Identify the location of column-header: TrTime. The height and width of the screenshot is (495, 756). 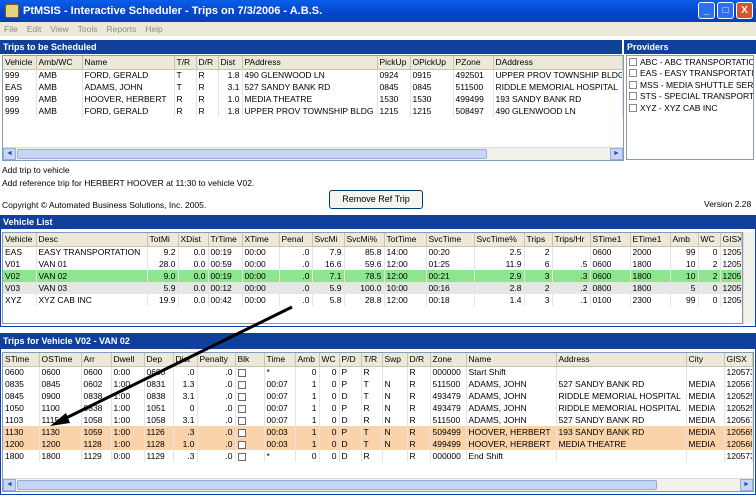
(225, 240).